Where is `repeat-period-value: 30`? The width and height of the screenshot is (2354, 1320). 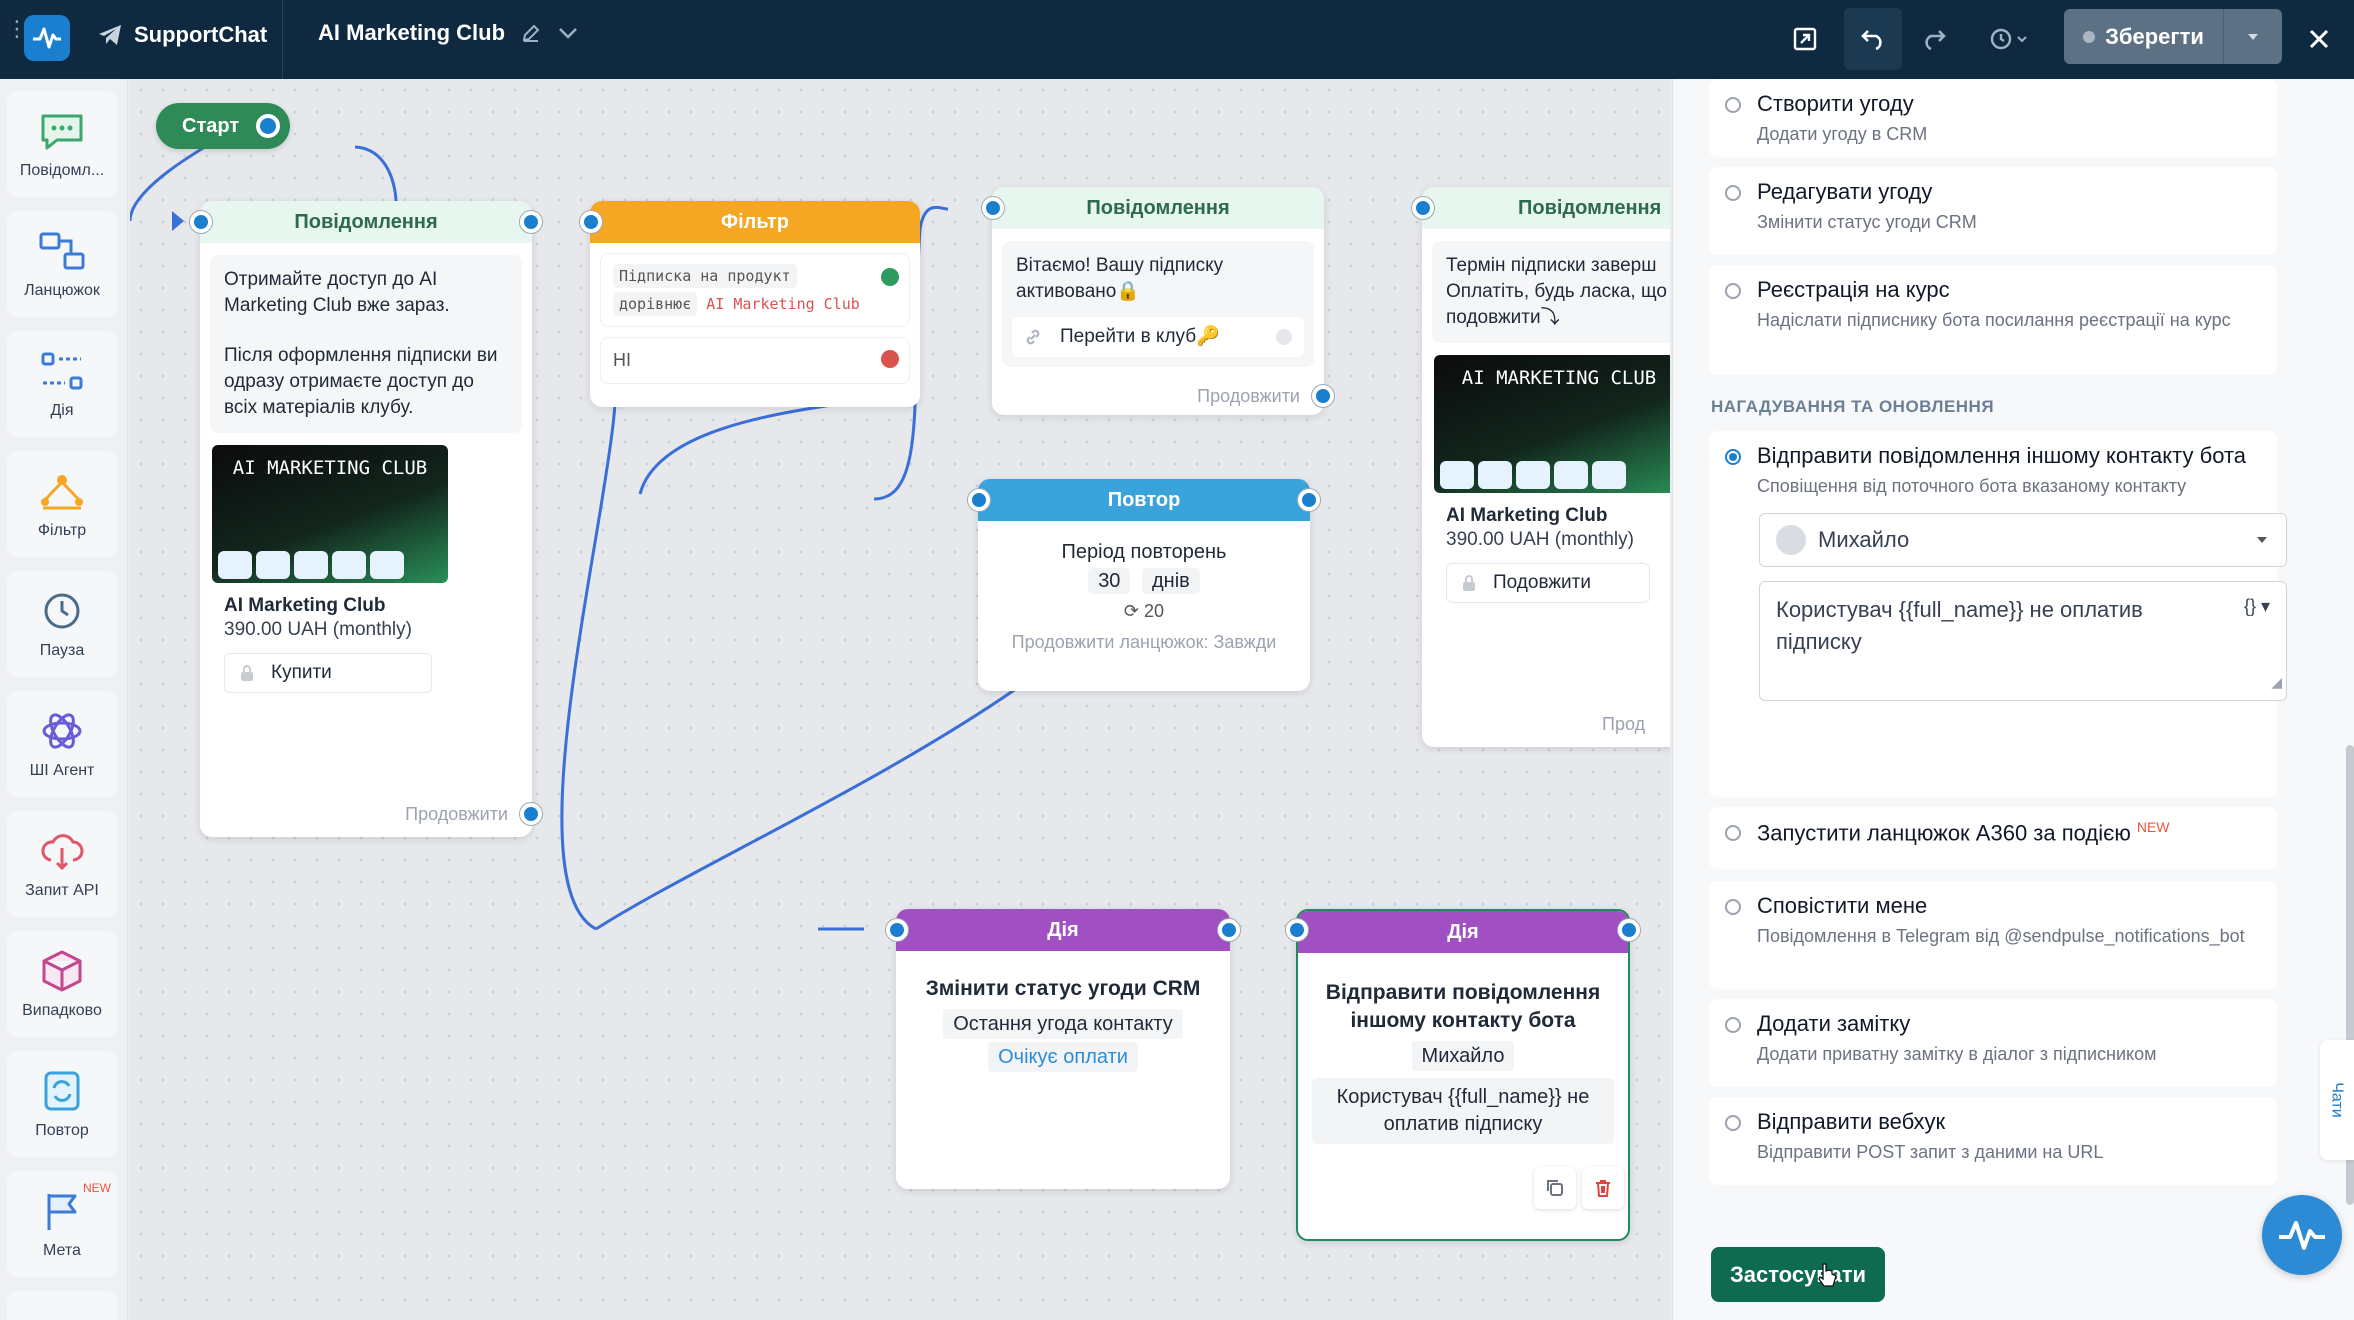 repeat-period-value: 30 is located at coordinates (1109, 581).